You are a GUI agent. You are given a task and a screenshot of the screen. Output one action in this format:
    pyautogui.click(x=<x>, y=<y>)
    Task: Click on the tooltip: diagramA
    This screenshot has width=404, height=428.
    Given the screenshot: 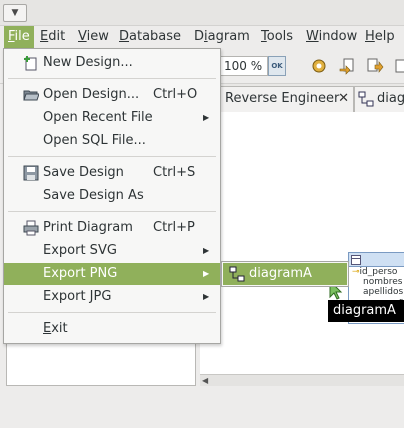 What is the action you would take?
    pyautogui.click(x=366, y=311)
    